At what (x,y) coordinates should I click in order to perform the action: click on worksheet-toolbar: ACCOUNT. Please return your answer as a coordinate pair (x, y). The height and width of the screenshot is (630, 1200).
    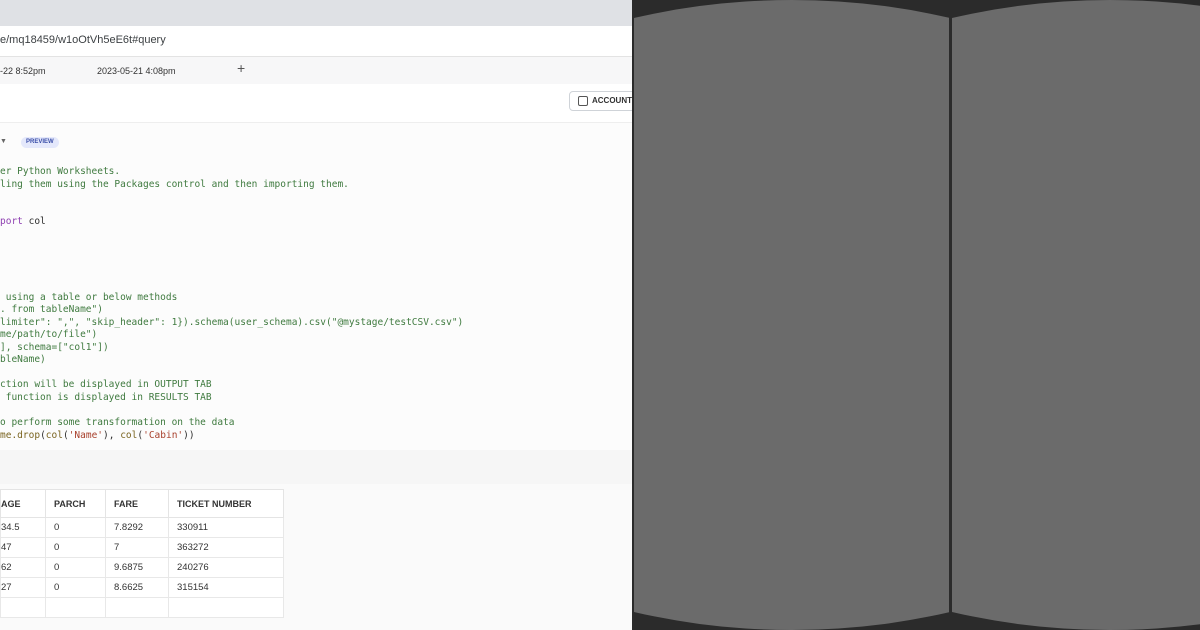
    Looking at the image, I should click on (316, 103).